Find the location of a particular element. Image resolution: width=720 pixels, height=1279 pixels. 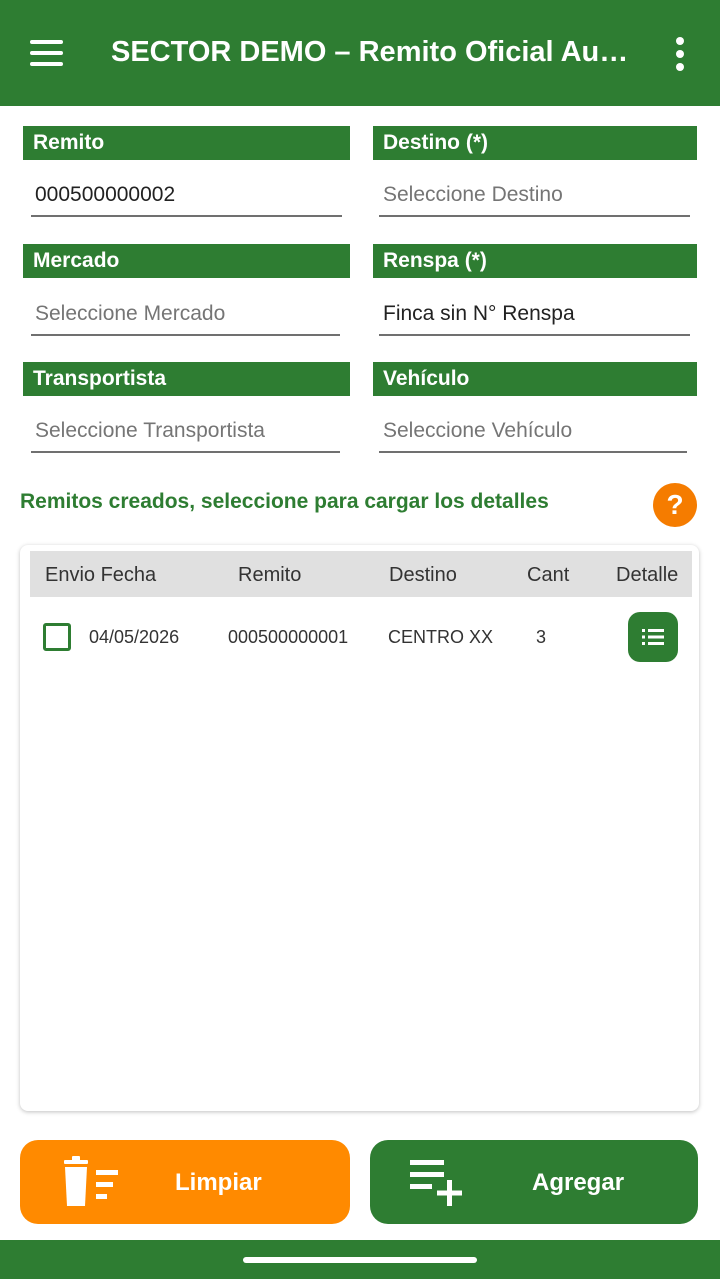

transportista-select: Seleccione Transportista is located at coordinates (185, 433).